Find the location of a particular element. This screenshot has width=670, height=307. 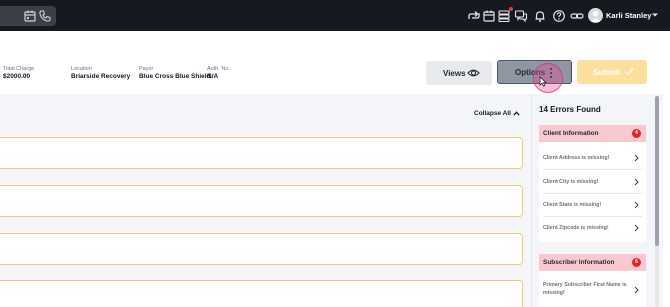

share-icon is located at coordinates (474, 16).